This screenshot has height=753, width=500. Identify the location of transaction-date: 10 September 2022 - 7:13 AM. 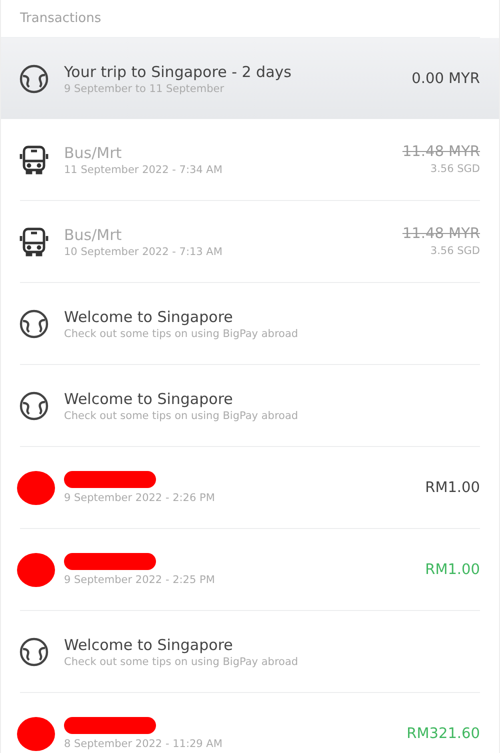
(144, 252).